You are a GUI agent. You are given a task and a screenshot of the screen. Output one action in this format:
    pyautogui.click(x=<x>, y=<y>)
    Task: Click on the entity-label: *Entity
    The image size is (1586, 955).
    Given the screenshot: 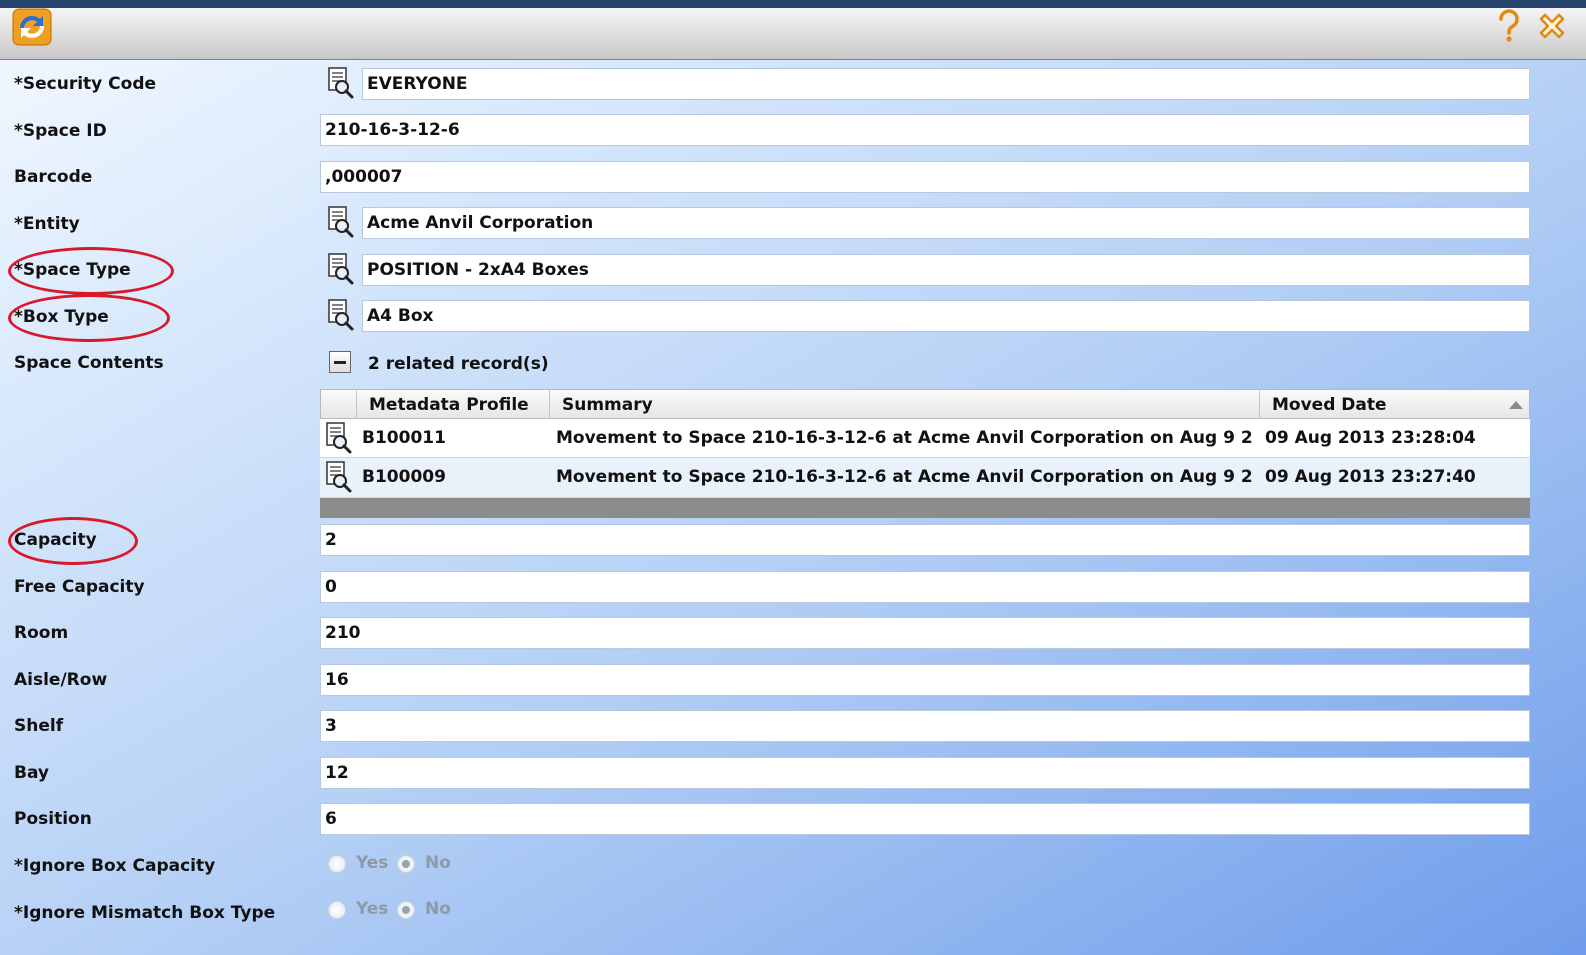 What is the action you would take?
    pyautogui.click(x=47, y=224)
    